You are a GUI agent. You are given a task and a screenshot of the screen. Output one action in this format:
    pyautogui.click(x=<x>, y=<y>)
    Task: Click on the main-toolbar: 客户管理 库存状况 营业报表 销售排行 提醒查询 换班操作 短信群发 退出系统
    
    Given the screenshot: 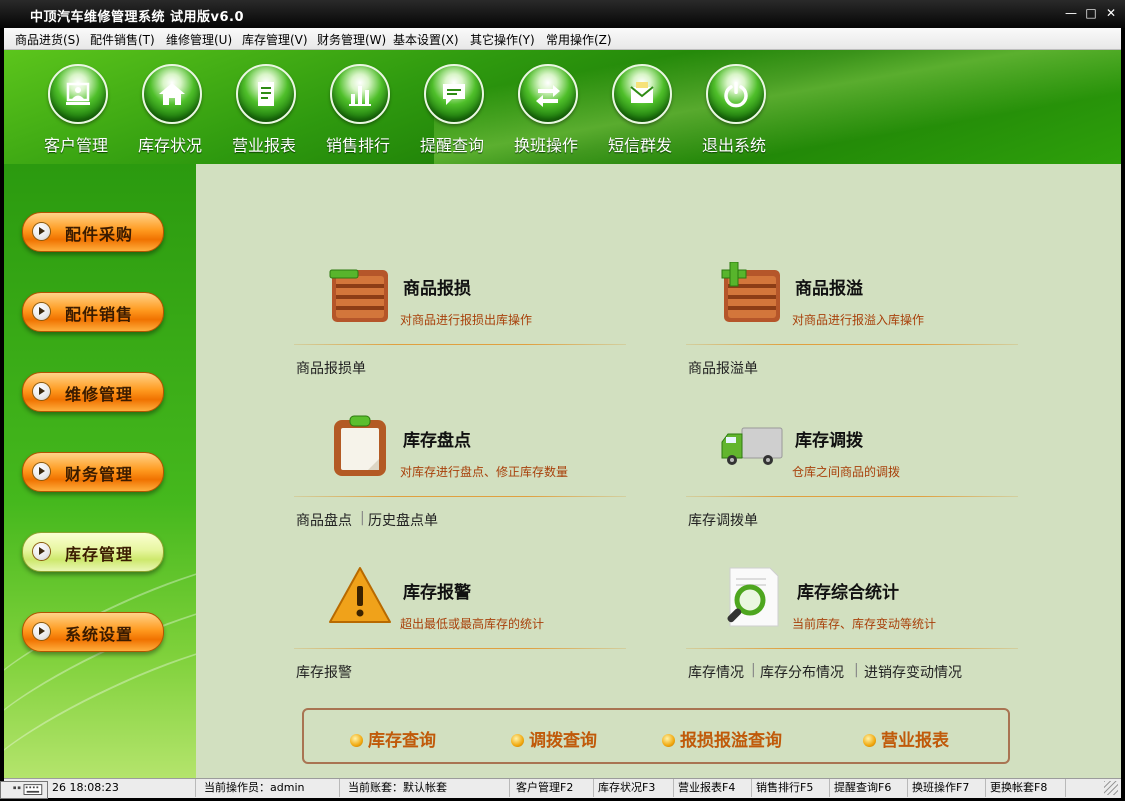 What is the action you would take?
    pyautogui.click(x=562, y=107)
    